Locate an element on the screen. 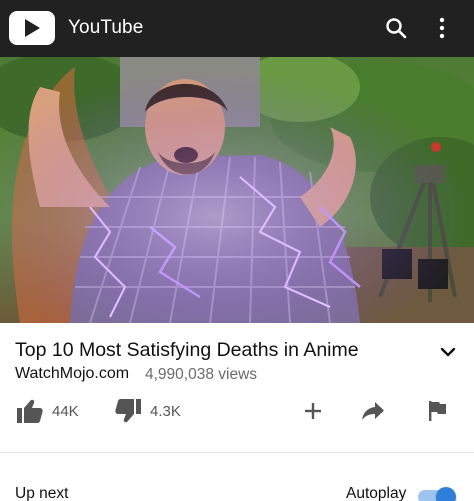 This screenshot has height=501, width=474. add-icon is located at coordinates (313, 411).